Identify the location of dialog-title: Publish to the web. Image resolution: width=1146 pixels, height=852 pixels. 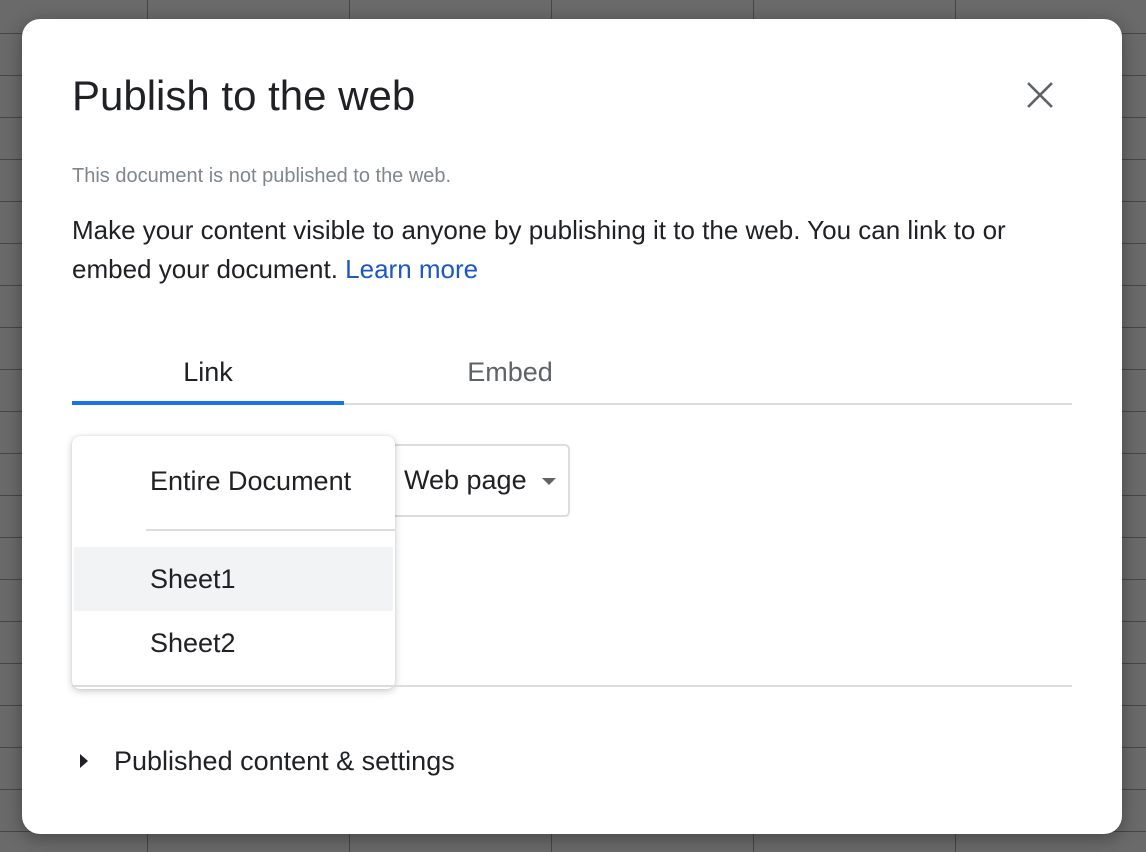
(244, 95).